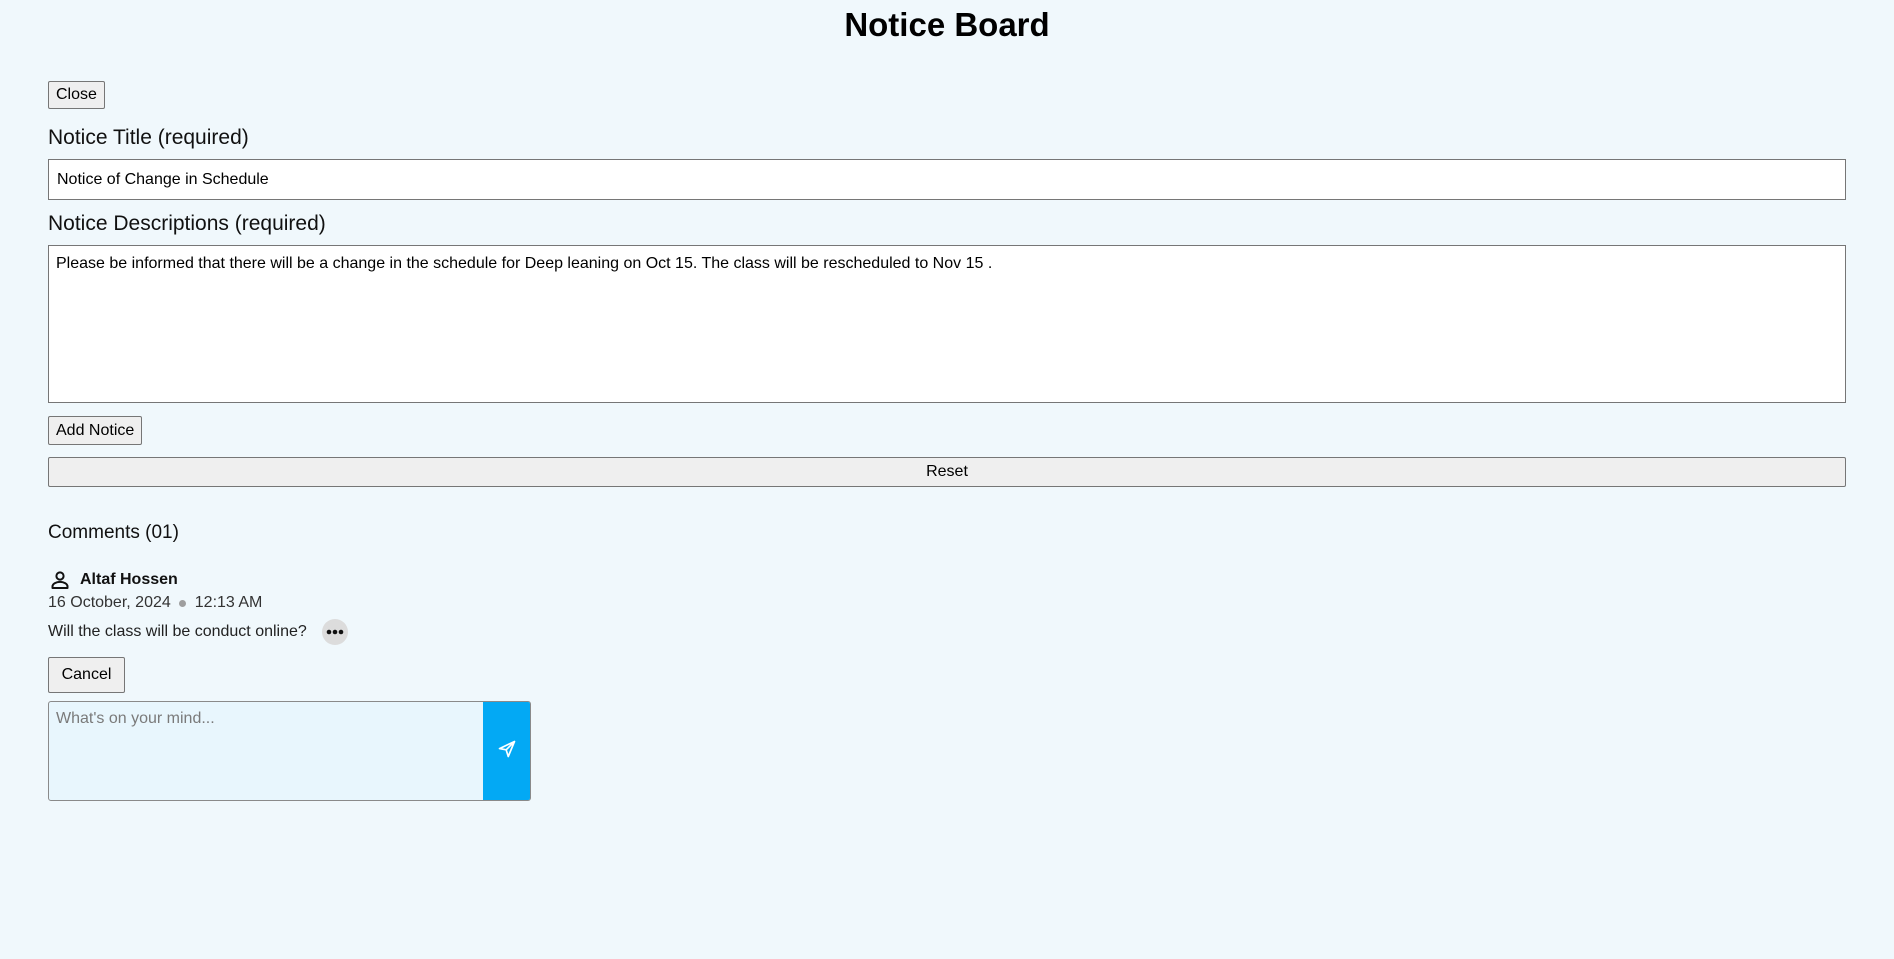 The width and height of the screenshot is (1894, 959). I want to click on comments-heading: Comments (01), so click(113, 532).